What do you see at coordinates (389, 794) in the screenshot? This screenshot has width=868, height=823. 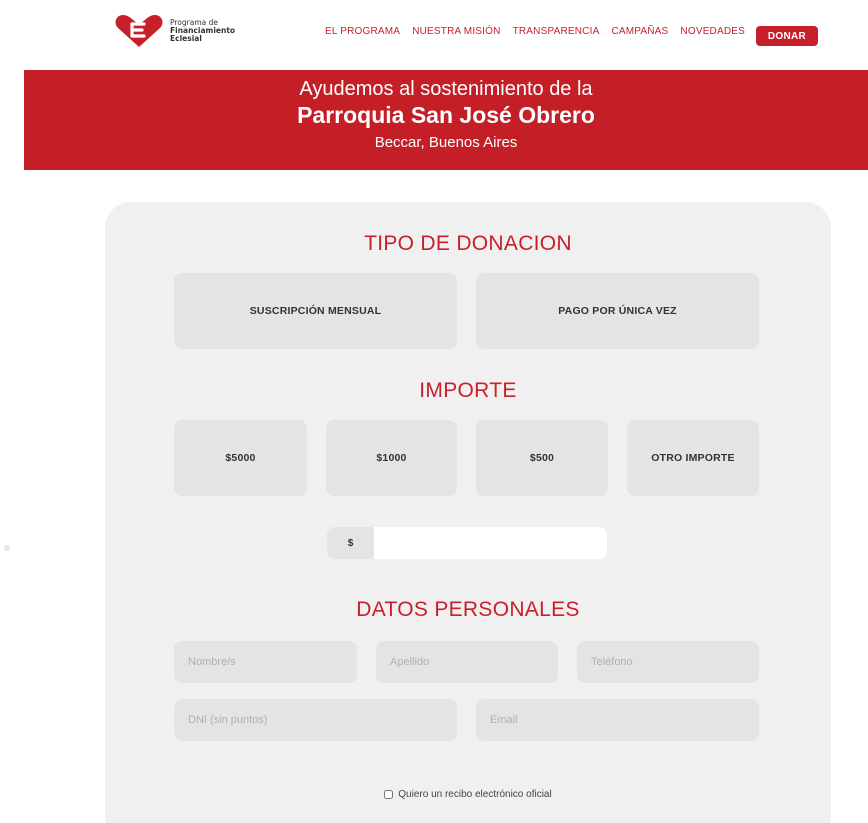 I see `receipt-checkbox` at bounding box center [389, 794].